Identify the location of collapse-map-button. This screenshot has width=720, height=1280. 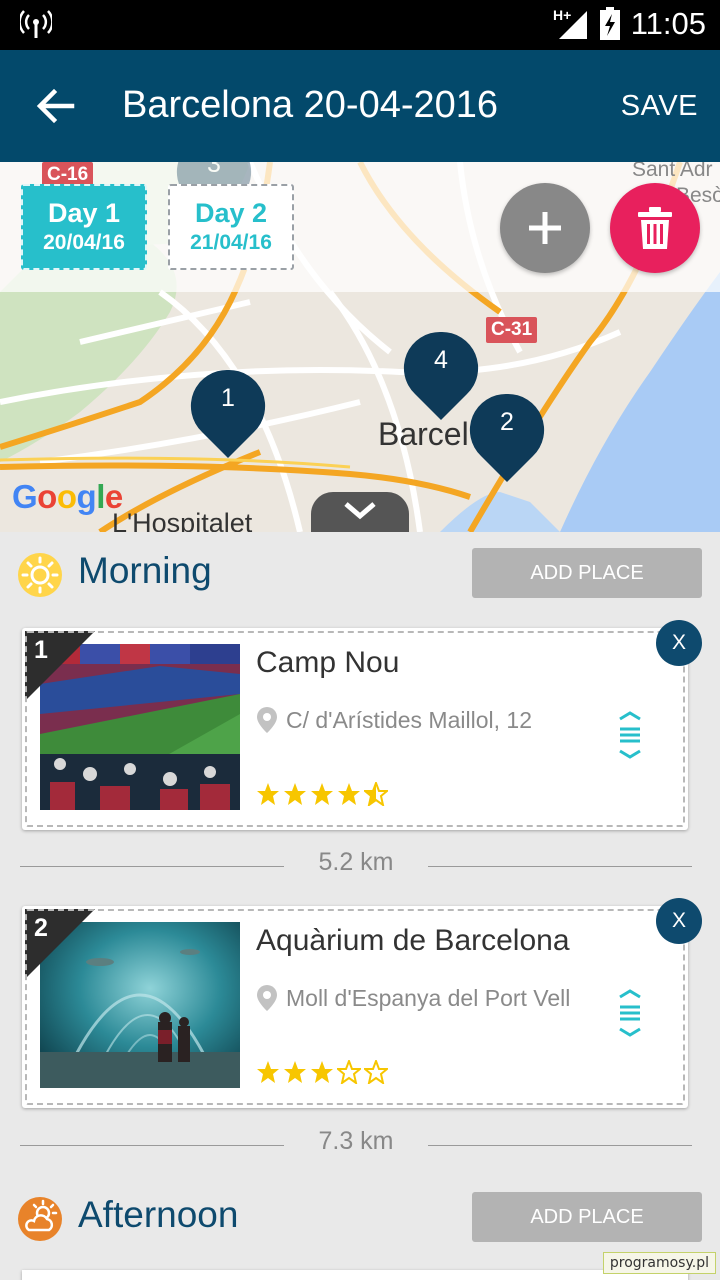
(360, 512).